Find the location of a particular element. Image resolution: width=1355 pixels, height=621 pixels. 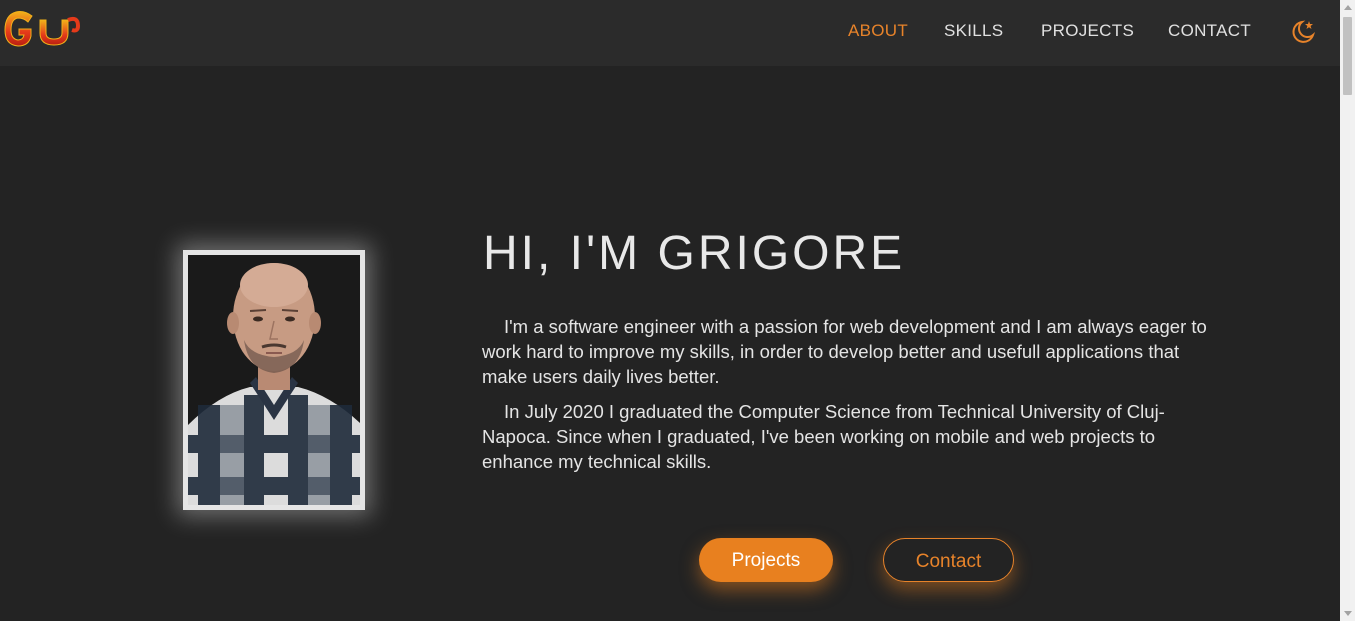

scroll-up-arrow is located at coordinates (1348, 7).